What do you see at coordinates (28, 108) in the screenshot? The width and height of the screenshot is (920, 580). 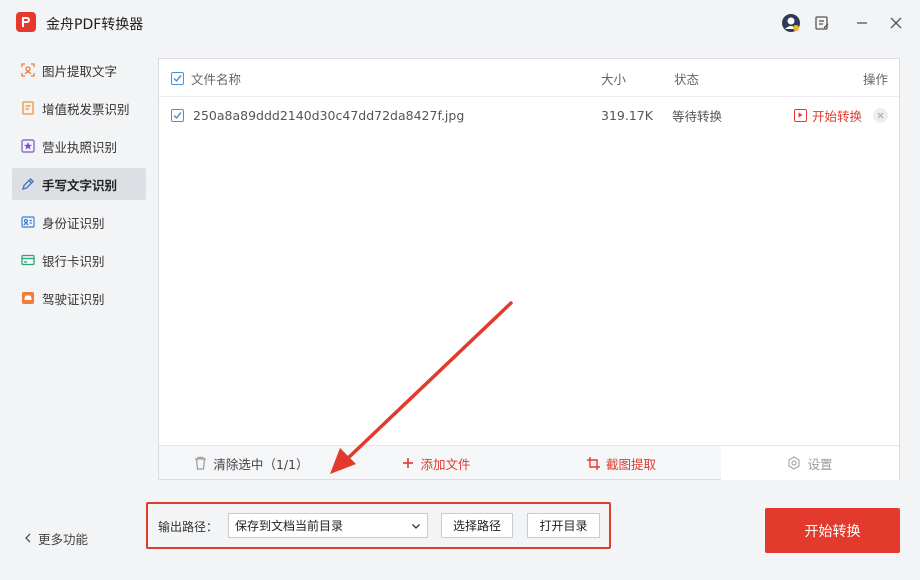 I see `invoice-icon` at bounding box center [28, 108].